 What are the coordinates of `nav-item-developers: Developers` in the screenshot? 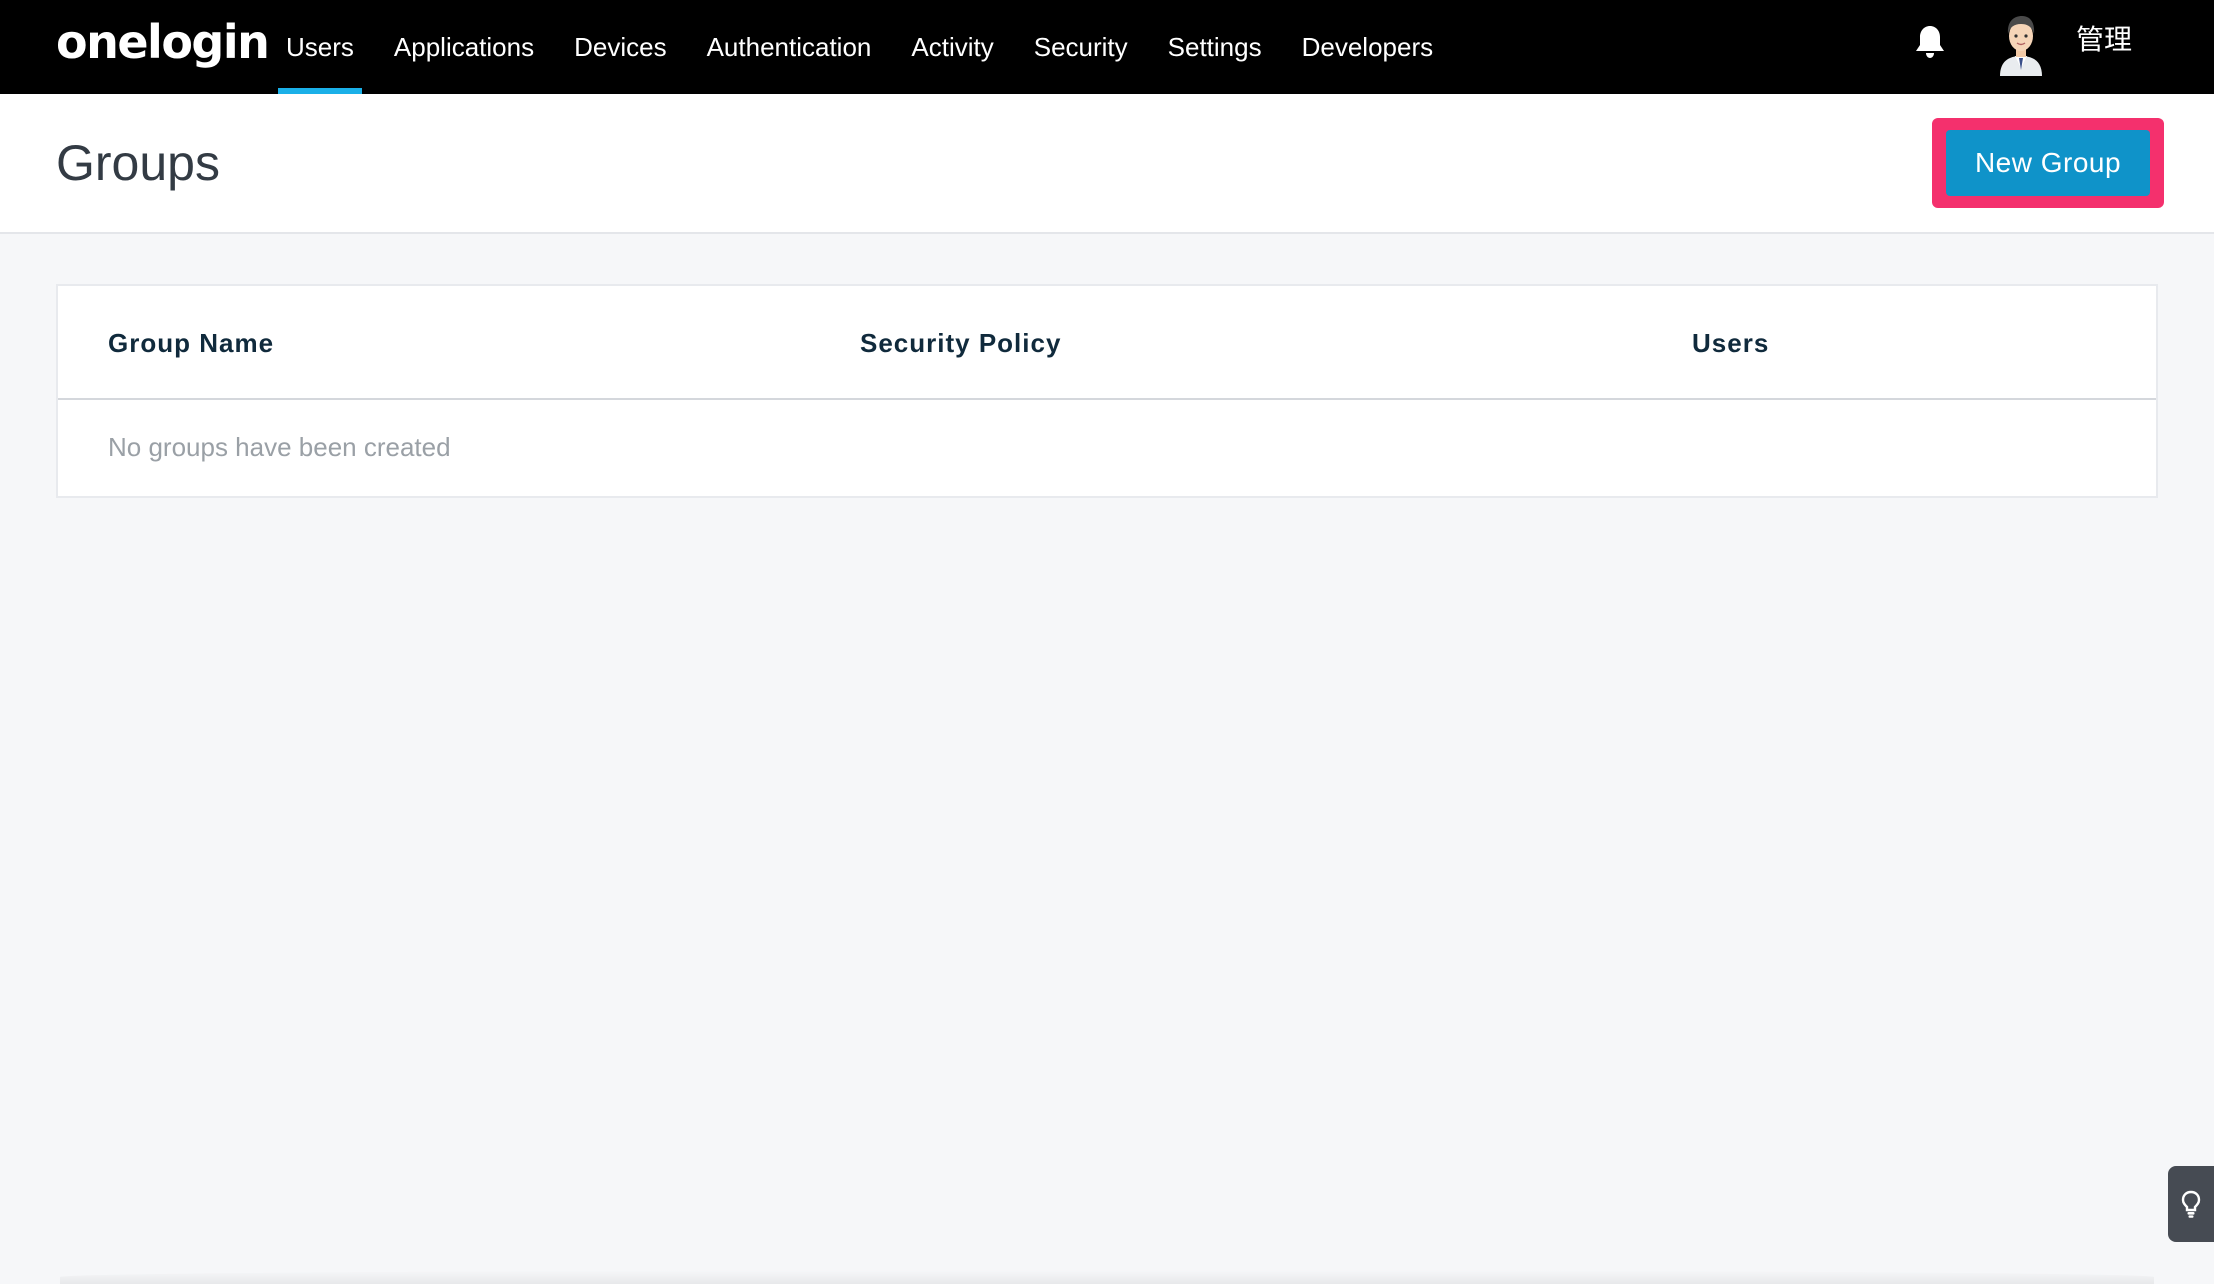 It's located at (1368, 47).